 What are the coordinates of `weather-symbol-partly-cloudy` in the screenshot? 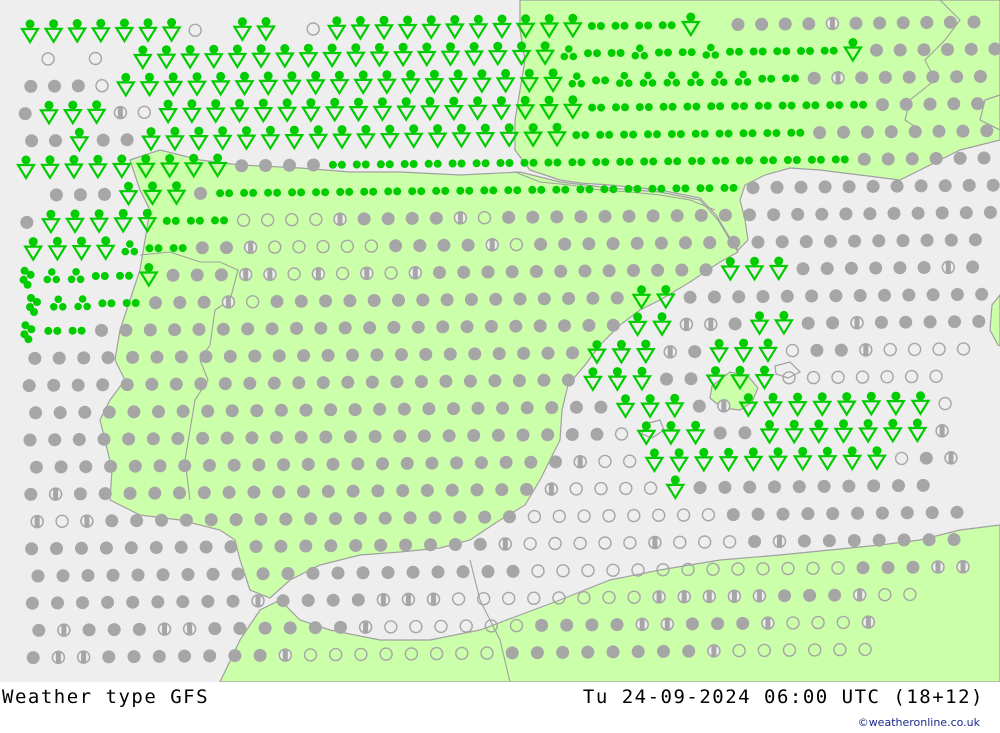 It's located at (759, 596).